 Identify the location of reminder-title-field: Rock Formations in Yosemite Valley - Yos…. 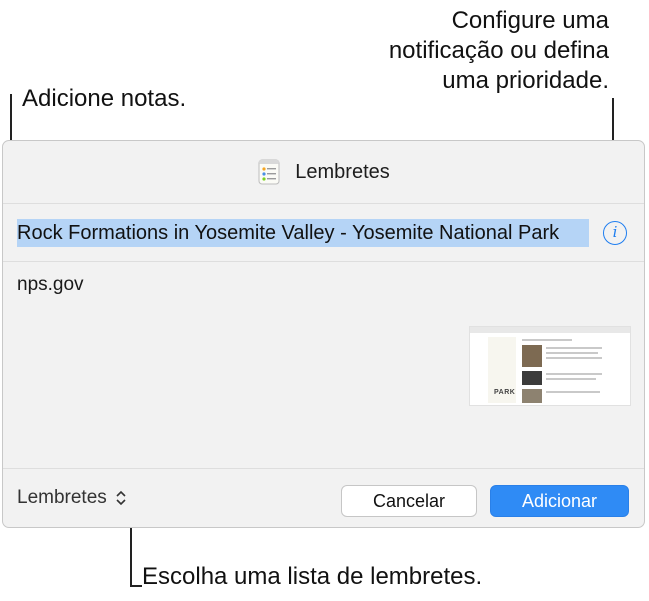
(303, 233).